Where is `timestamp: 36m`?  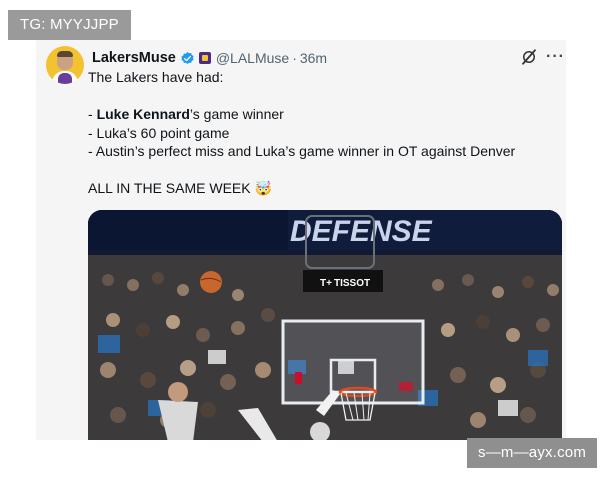 timestamp: 36m is located at coordinates (313, 58).